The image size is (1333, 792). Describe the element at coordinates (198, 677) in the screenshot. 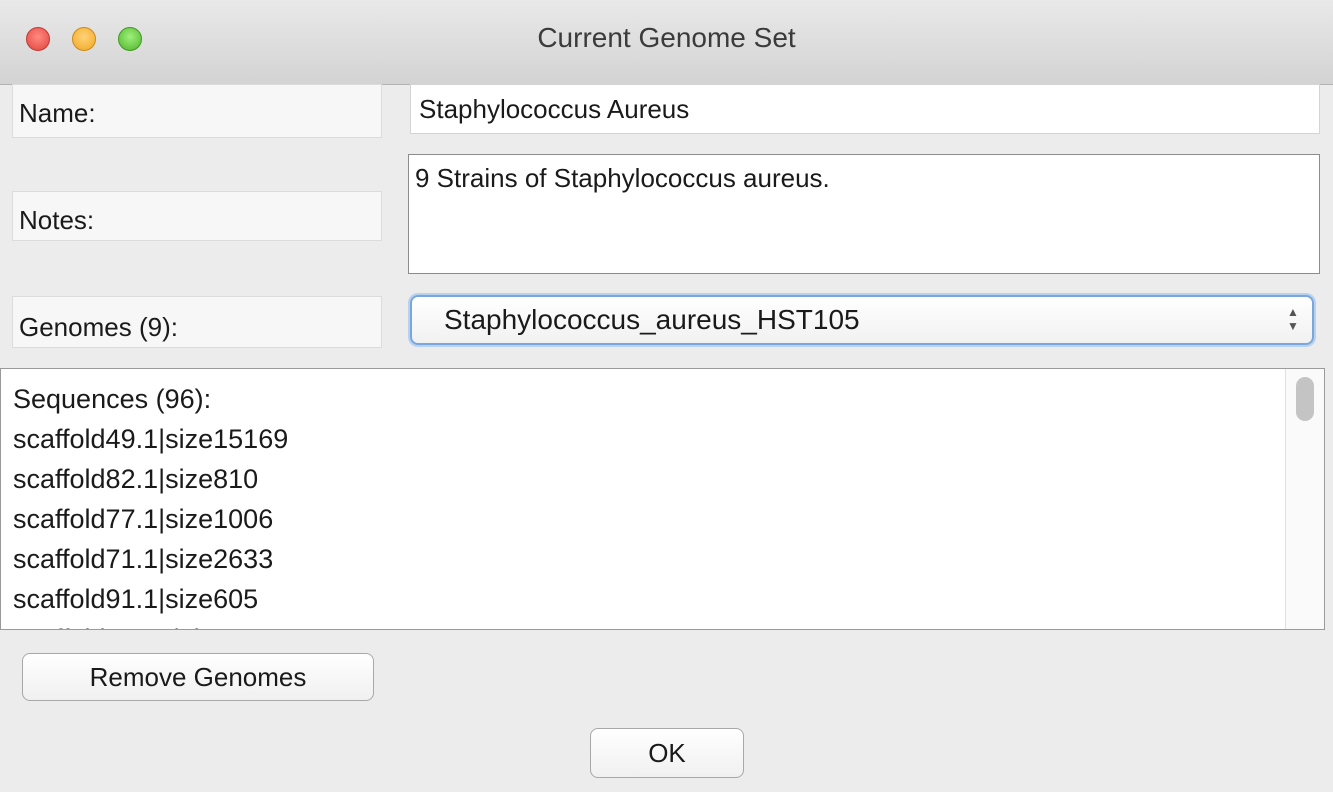

I see `remove-genomes-button: Remove Genomes` at that location.